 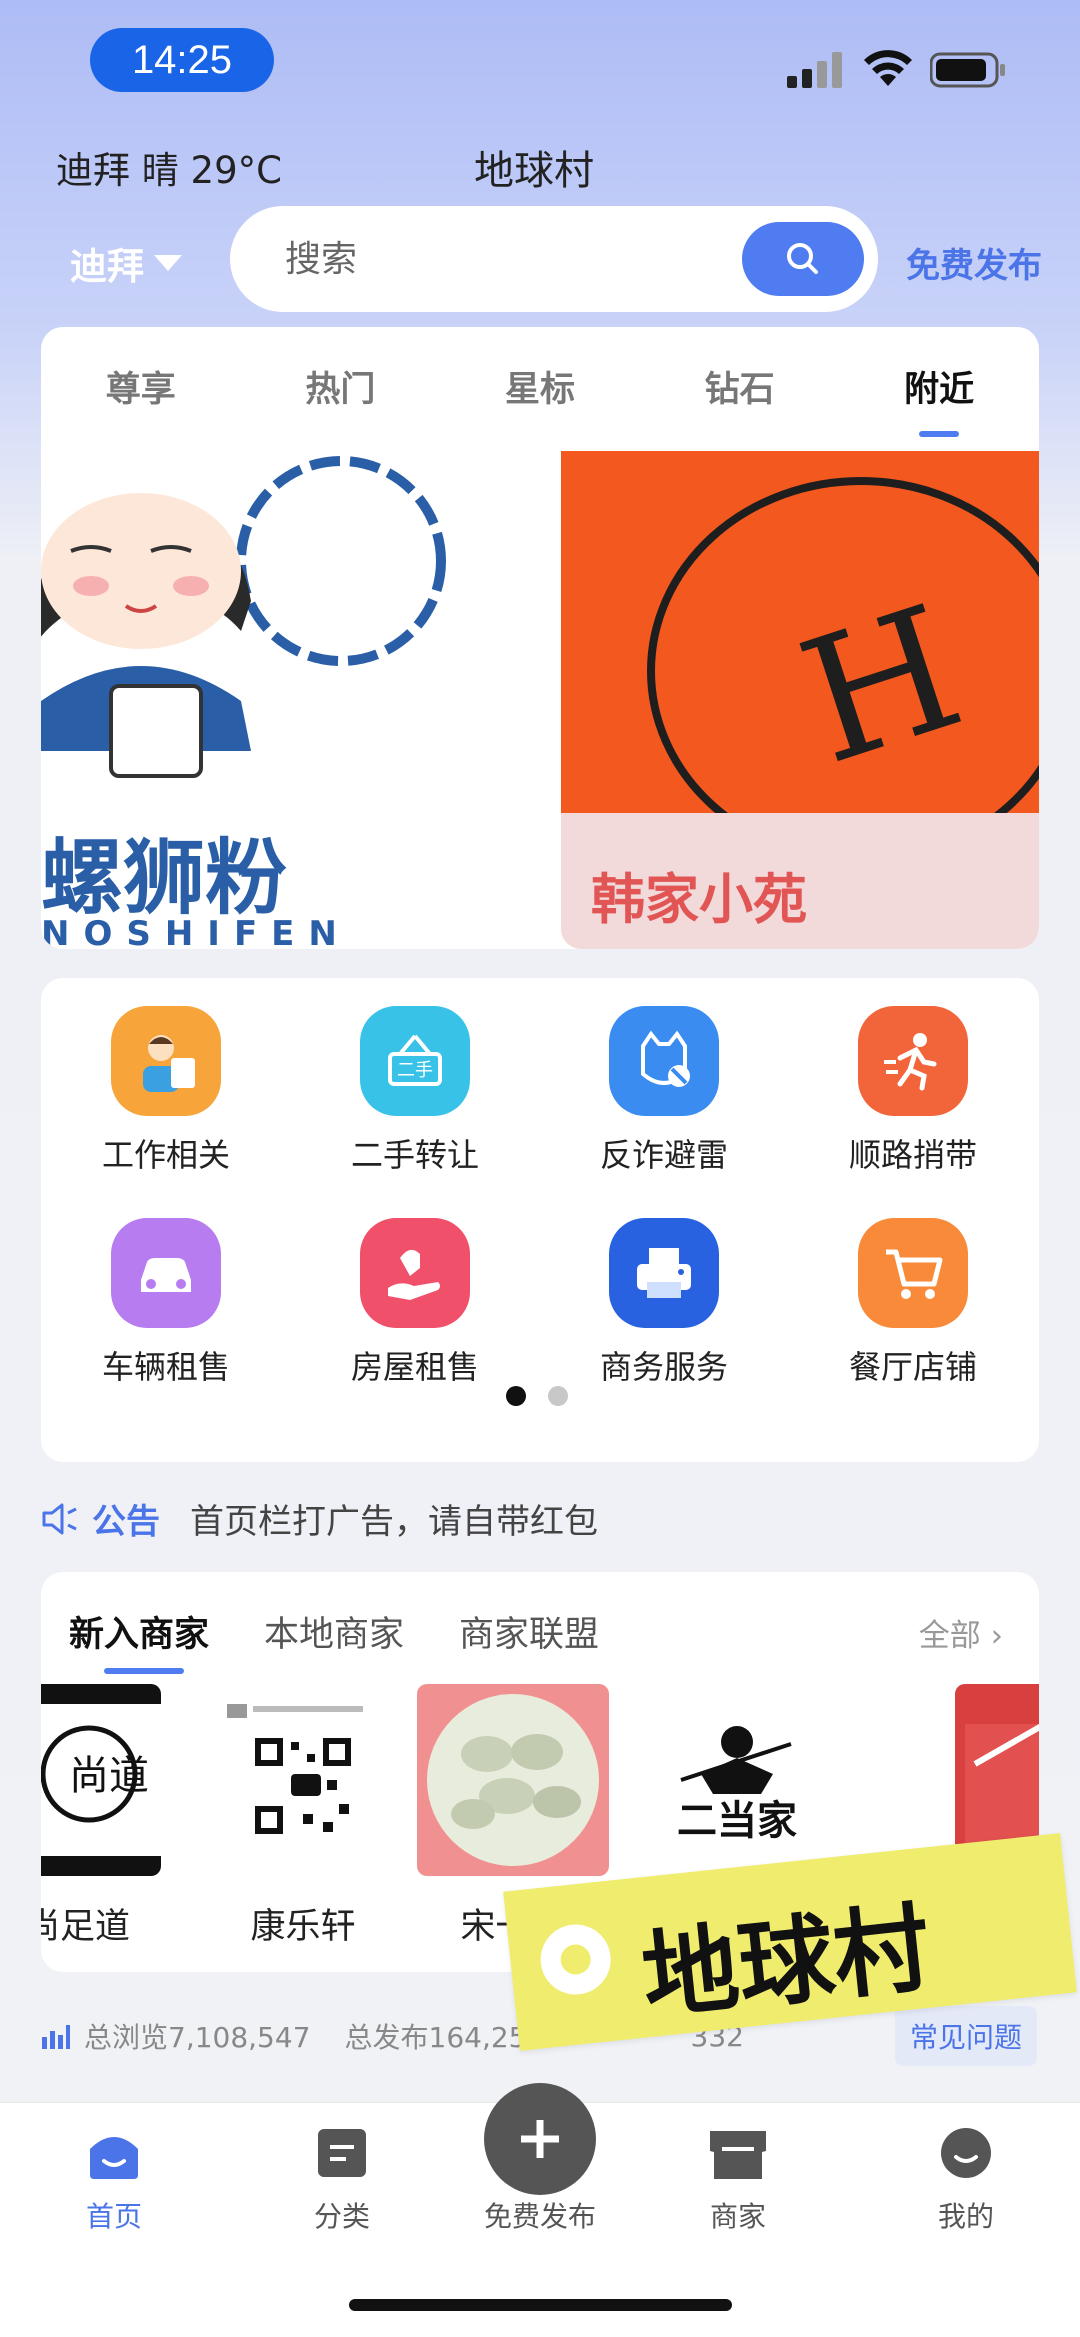 What do you see at coordinates (166, 1273) in the screenshot?
I see `car-icon` at bounding box center [166, 1273].